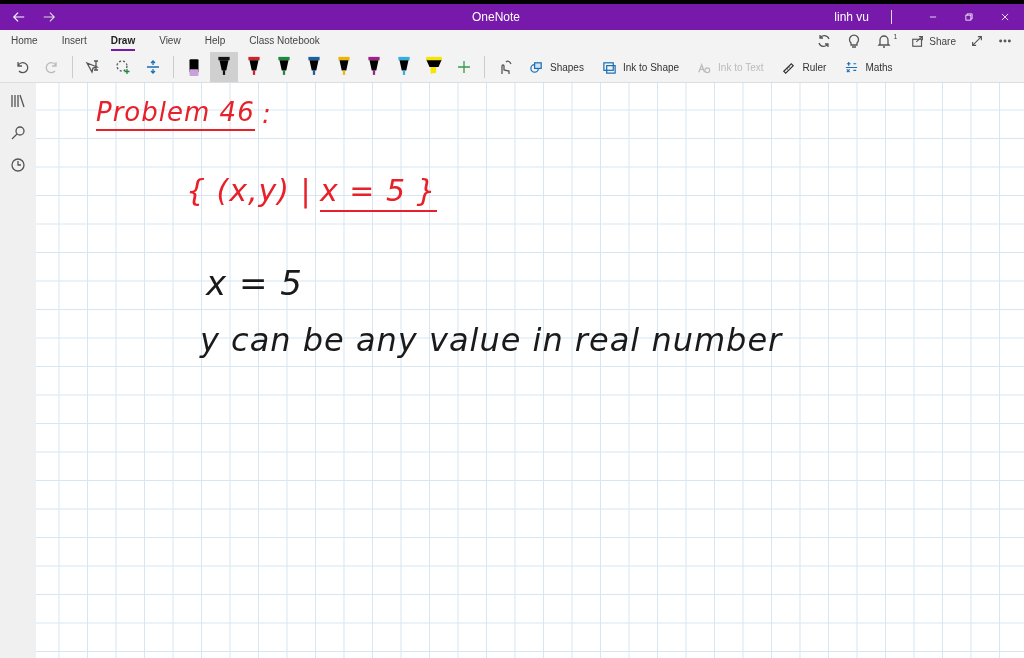 Image resolution: width=1024 pixels, height=658 pixels. What do you see at coordinates (24, 41) in the screenshot?
I see `ribbon-tab: Home` at bounding box center [24, 41].